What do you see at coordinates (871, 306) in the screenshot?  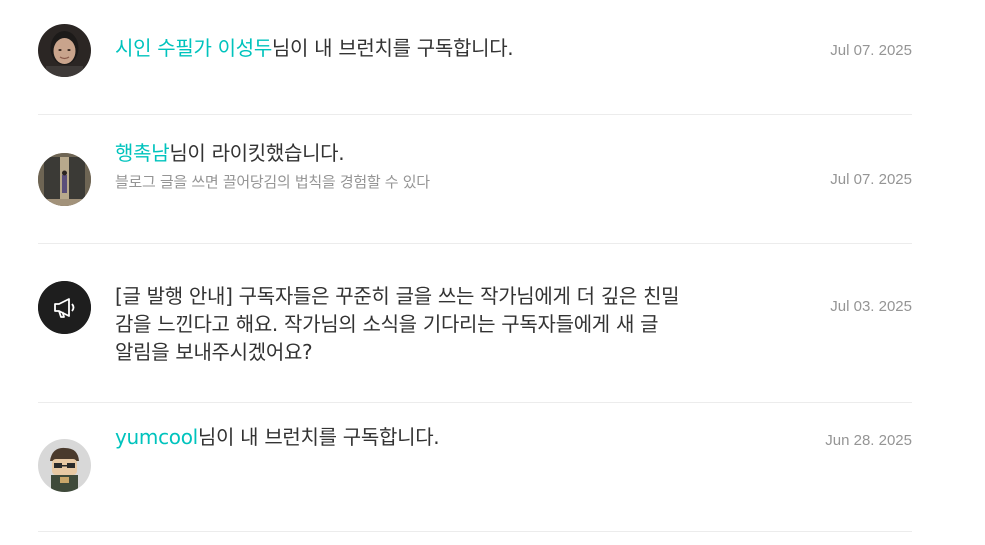 I see `notification-date: Jul 03. 2025` at bounding box center [871, 306].